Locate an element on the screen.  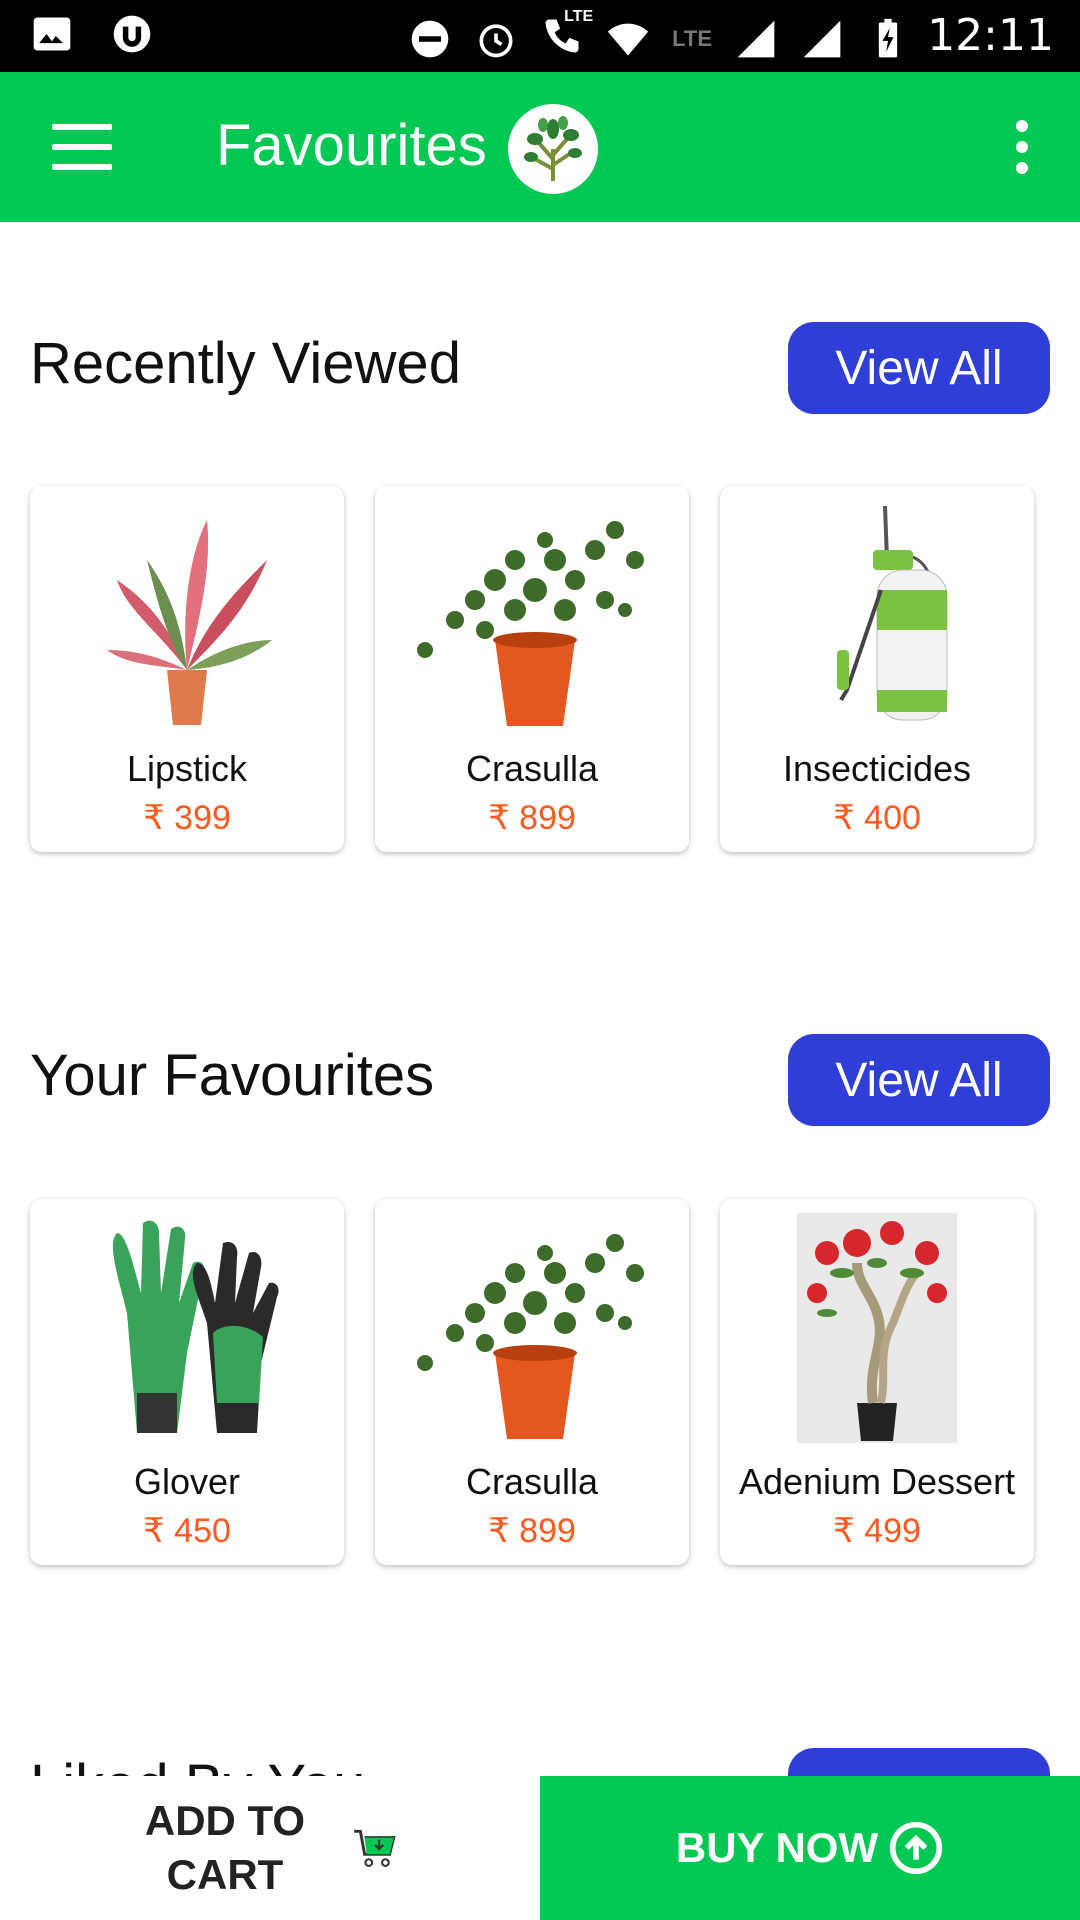
add-to-cart-label: ADD TO CART is located at coordinates (225, 1847).